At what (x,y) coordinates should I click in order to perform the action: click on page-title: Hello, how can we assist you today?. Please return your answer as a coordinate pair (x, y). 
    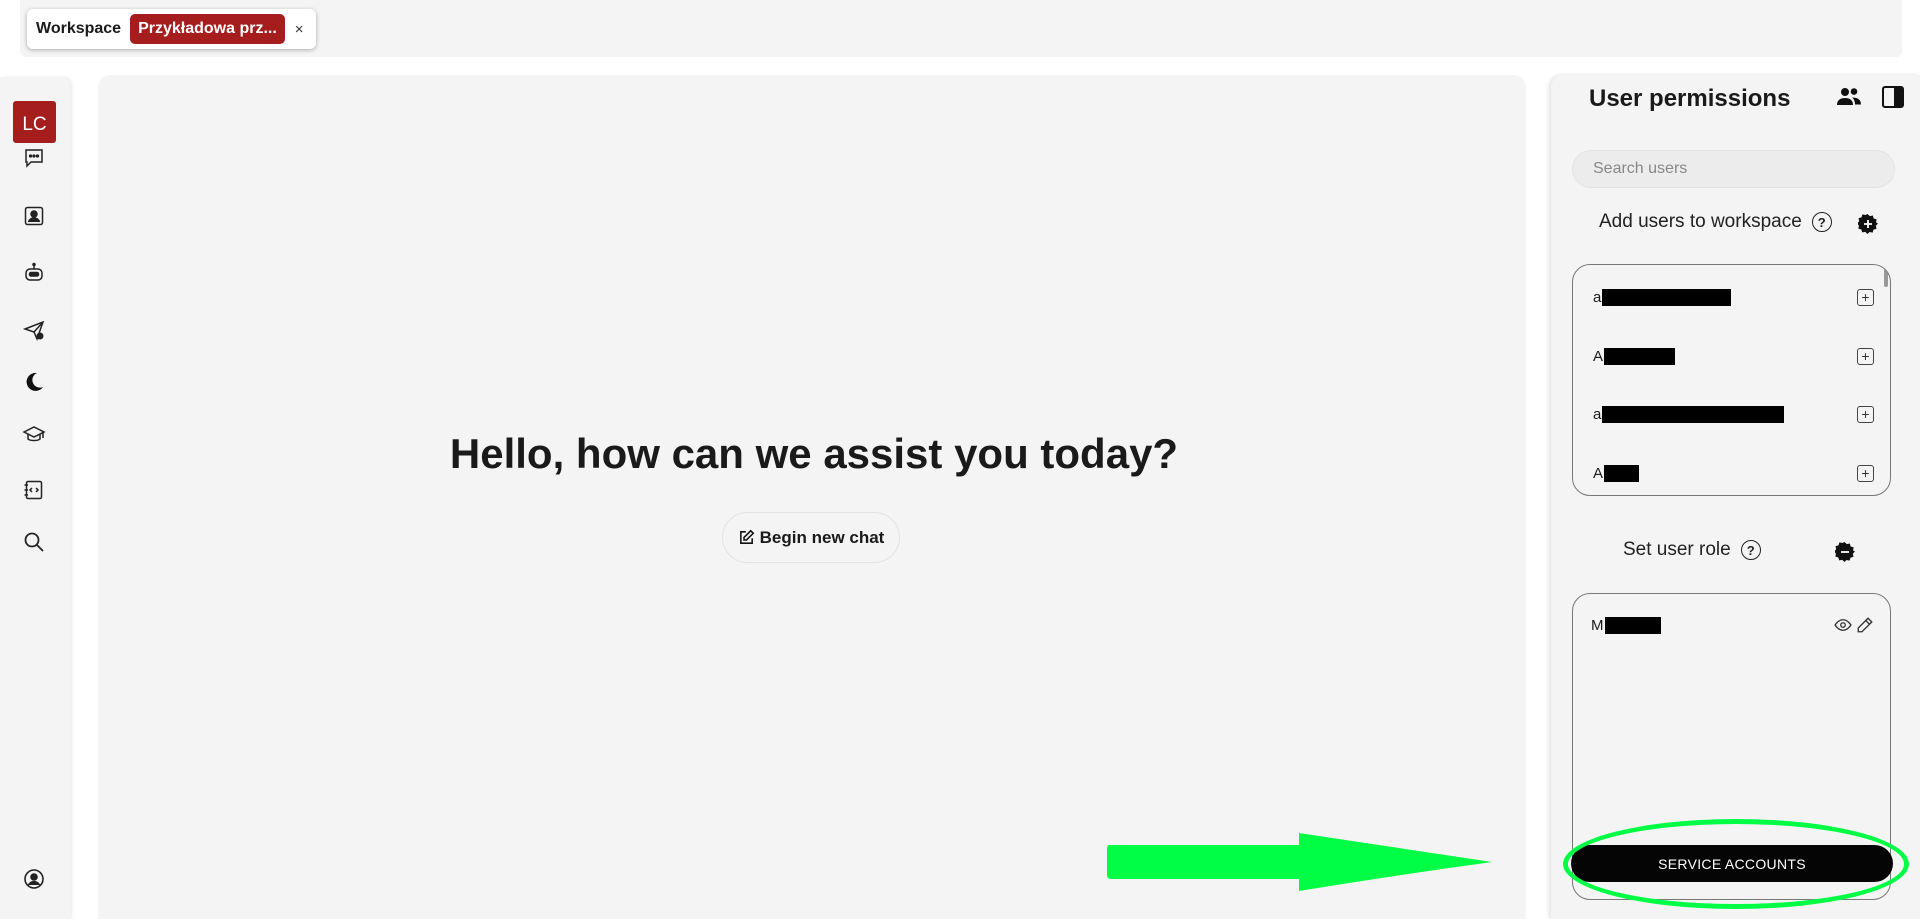
    Looking at the image, I should click on (814, 453).